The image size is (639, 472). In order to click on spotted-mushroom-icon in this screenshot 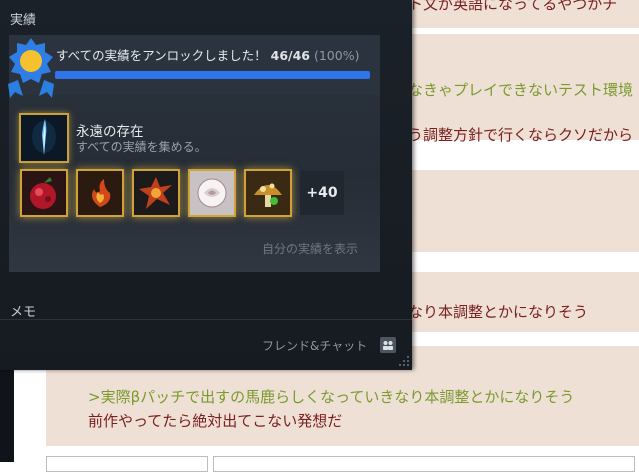, I will do `click(268, 193)`.